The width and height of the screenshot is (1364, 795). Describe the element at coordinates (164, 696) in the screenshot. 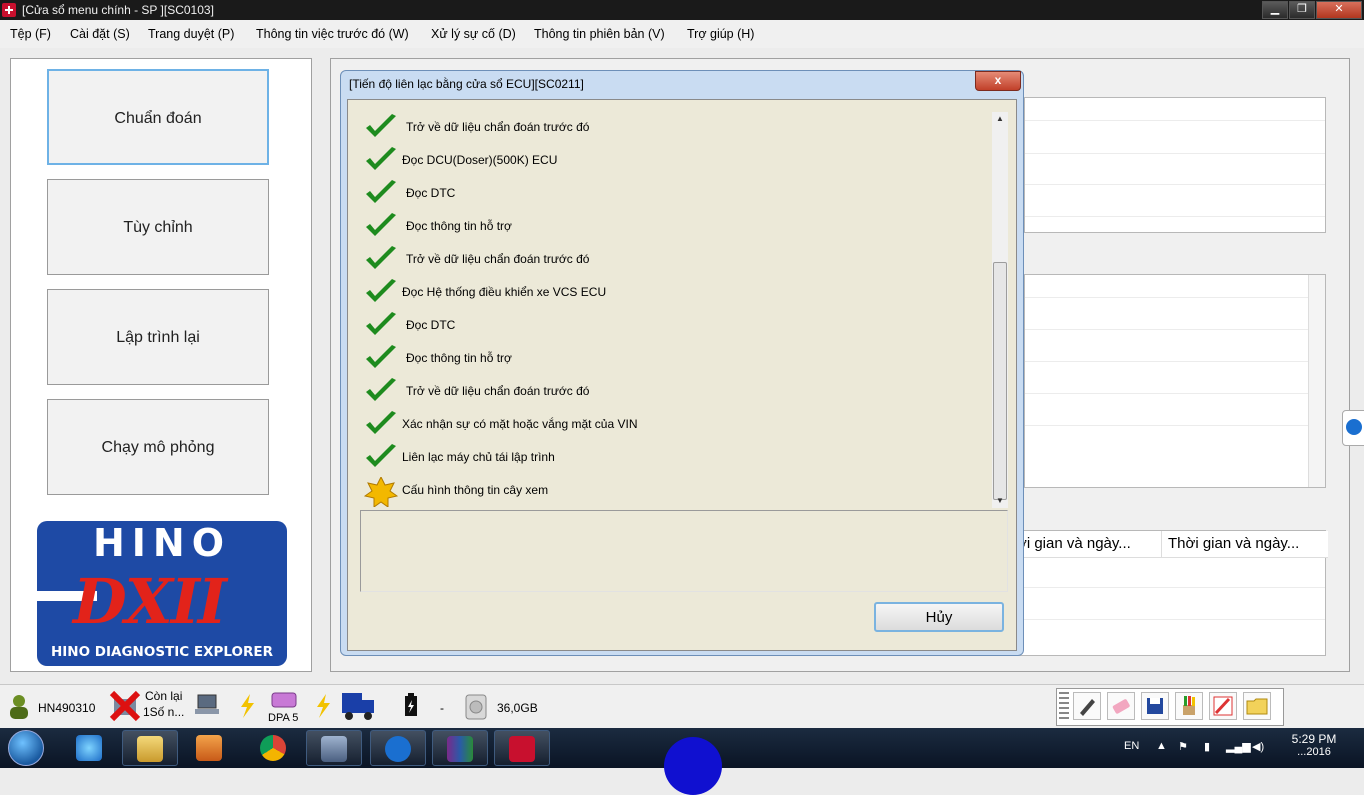

I see `remaining-label: Còn lại` at that location.